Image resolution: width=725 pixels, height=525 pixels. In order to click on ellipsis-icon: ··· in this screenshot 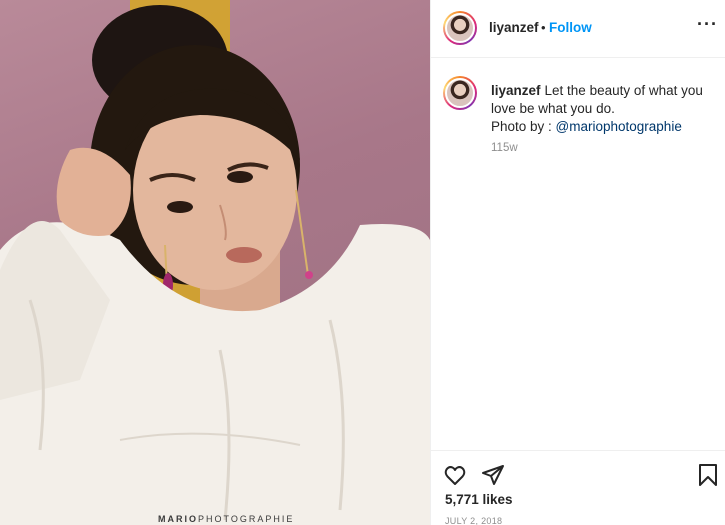, I will do `click(707, 24)`.